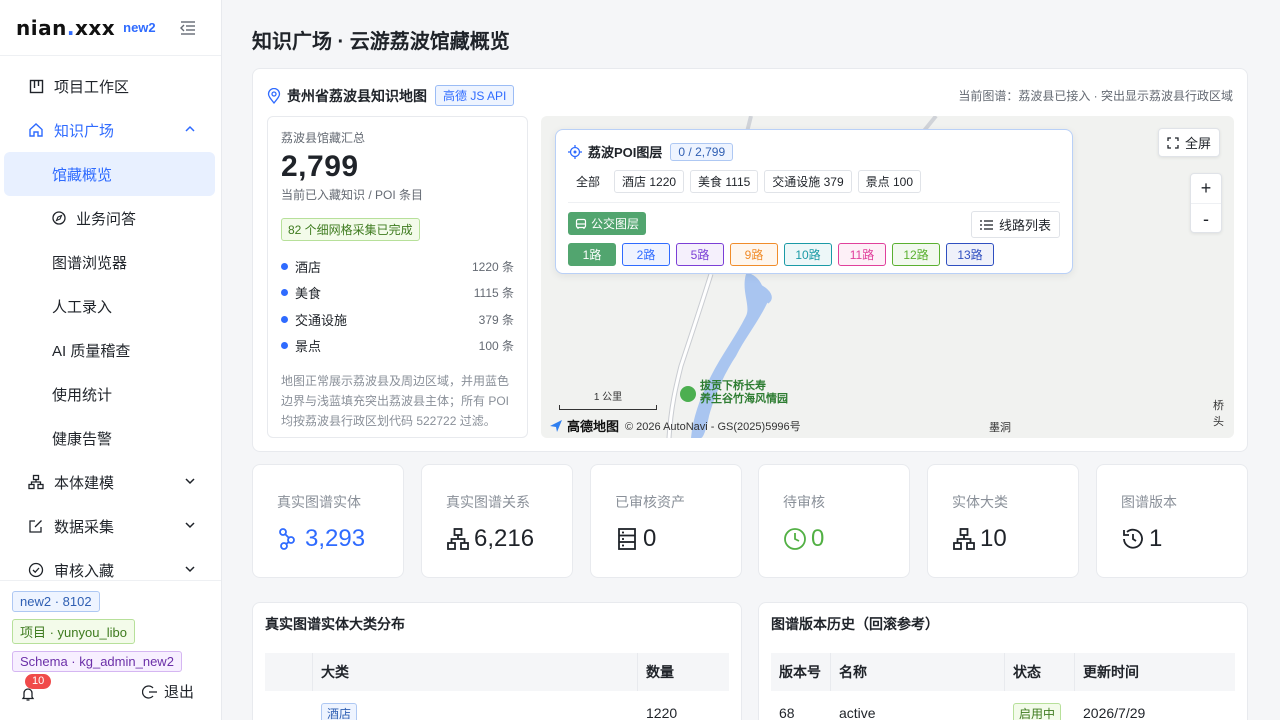 The height and width of the screenshot is (720, 1280). I want to click on route-list-label: 线路列表, so click(1024, 225).